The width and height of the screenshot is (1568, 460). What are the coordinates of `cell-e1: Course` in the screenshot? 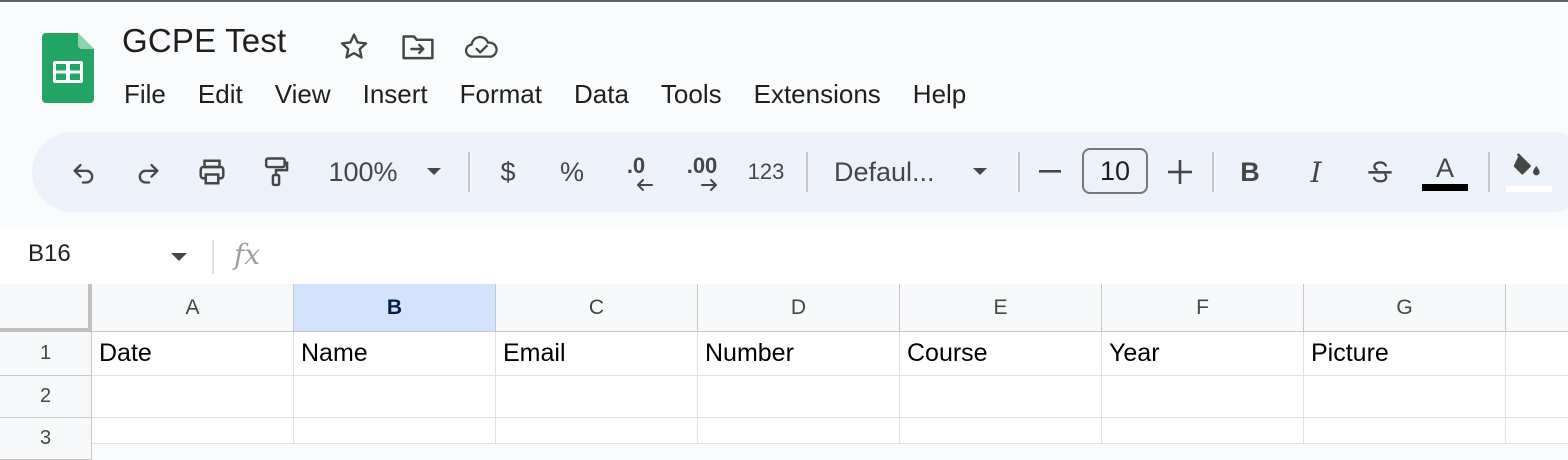 It's located at (1001, 354).